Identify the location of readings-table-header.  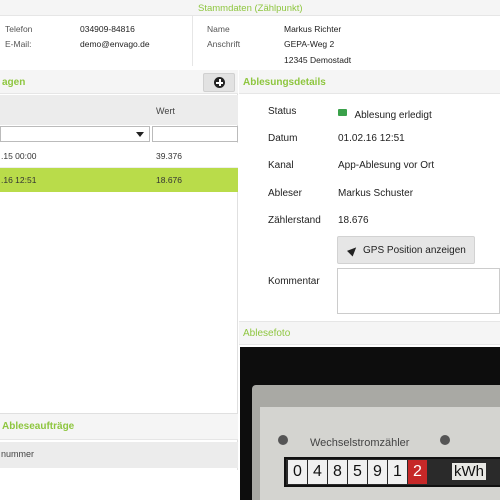
(119, 110).